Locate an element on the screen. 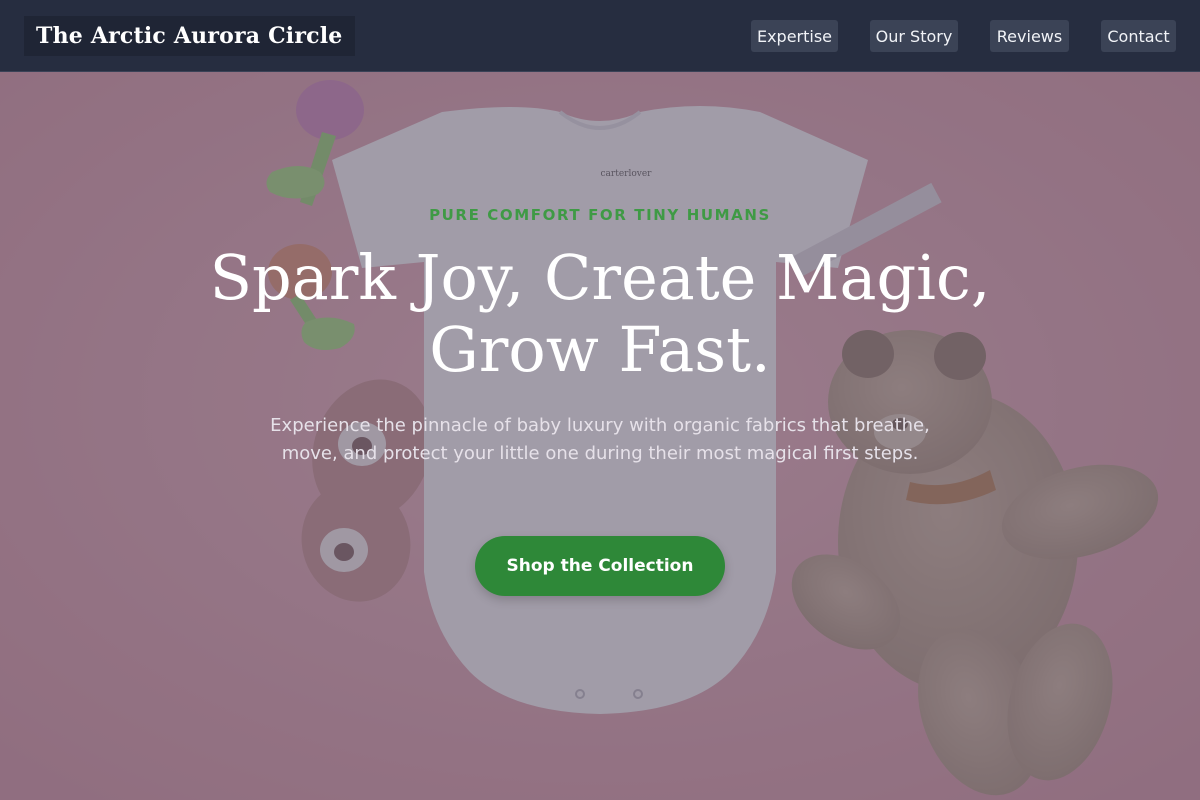 Image resolution: width=1200 pixels, height=800 pixels. nav-link-reviews: Reviews is located at coordinates (1029, 36).